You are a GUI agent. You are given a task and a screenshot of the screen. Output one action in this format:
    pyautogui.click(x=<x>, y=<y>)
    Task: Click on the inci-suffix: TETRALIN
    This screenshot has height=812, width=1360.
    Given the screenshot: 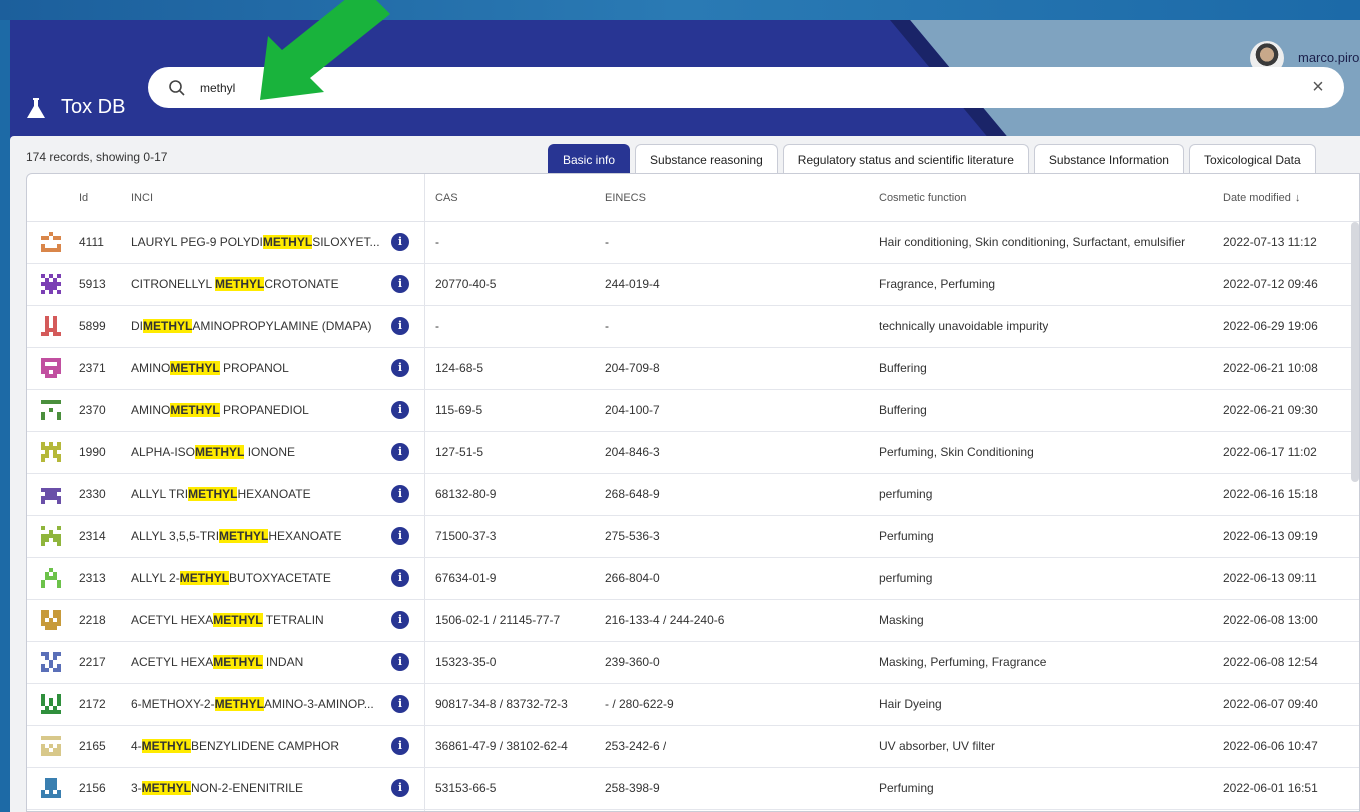 What is the action you would take?
    pyautogui.click(x=293, y=620)
    